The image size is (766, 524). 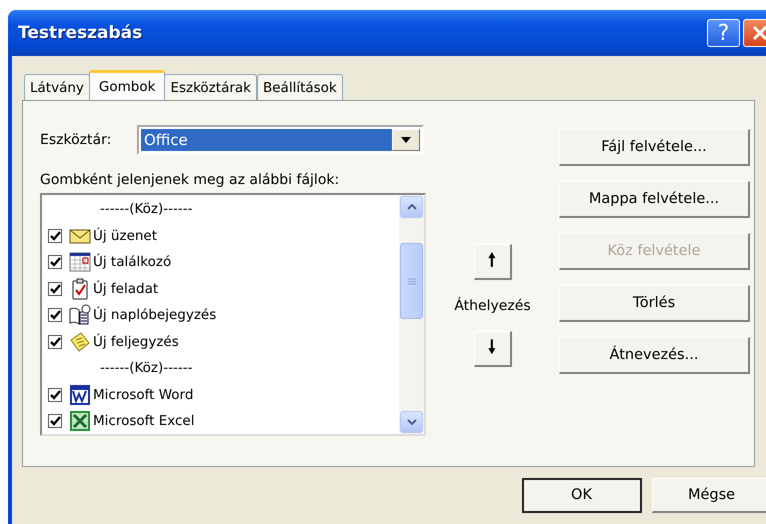 What do you see at coordinates (493, 349) in the screenshot?
I see `move-down-button: 🠗` at bounding box center [493, 349].